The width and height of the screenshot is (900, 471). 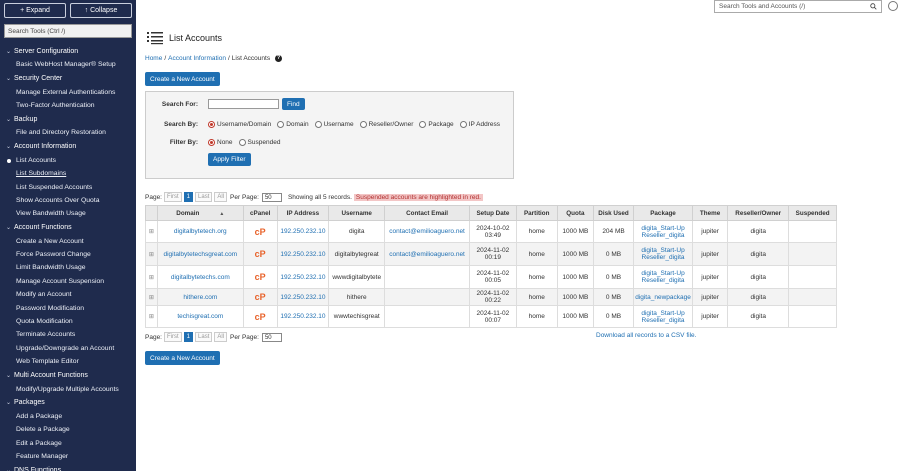 What do you see at coordinates (798, 6) in the screenshot?
I see `global-search-input: Search Tools and Accounts (/)` at bounding box center [798, 6].